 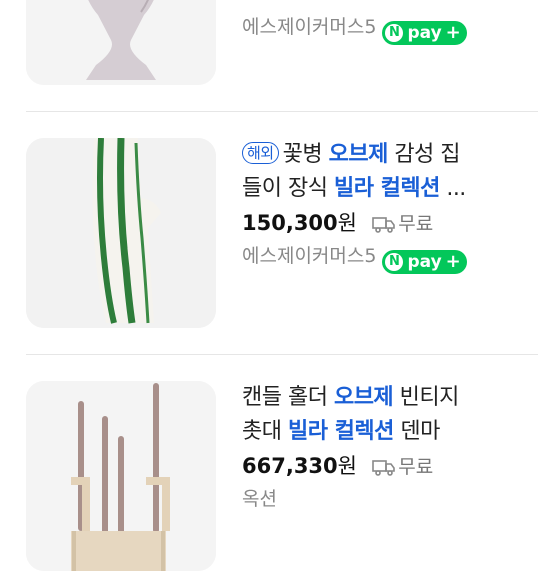 I want to click on price-row: 150,300원 무료, so click(x=377, y=223).